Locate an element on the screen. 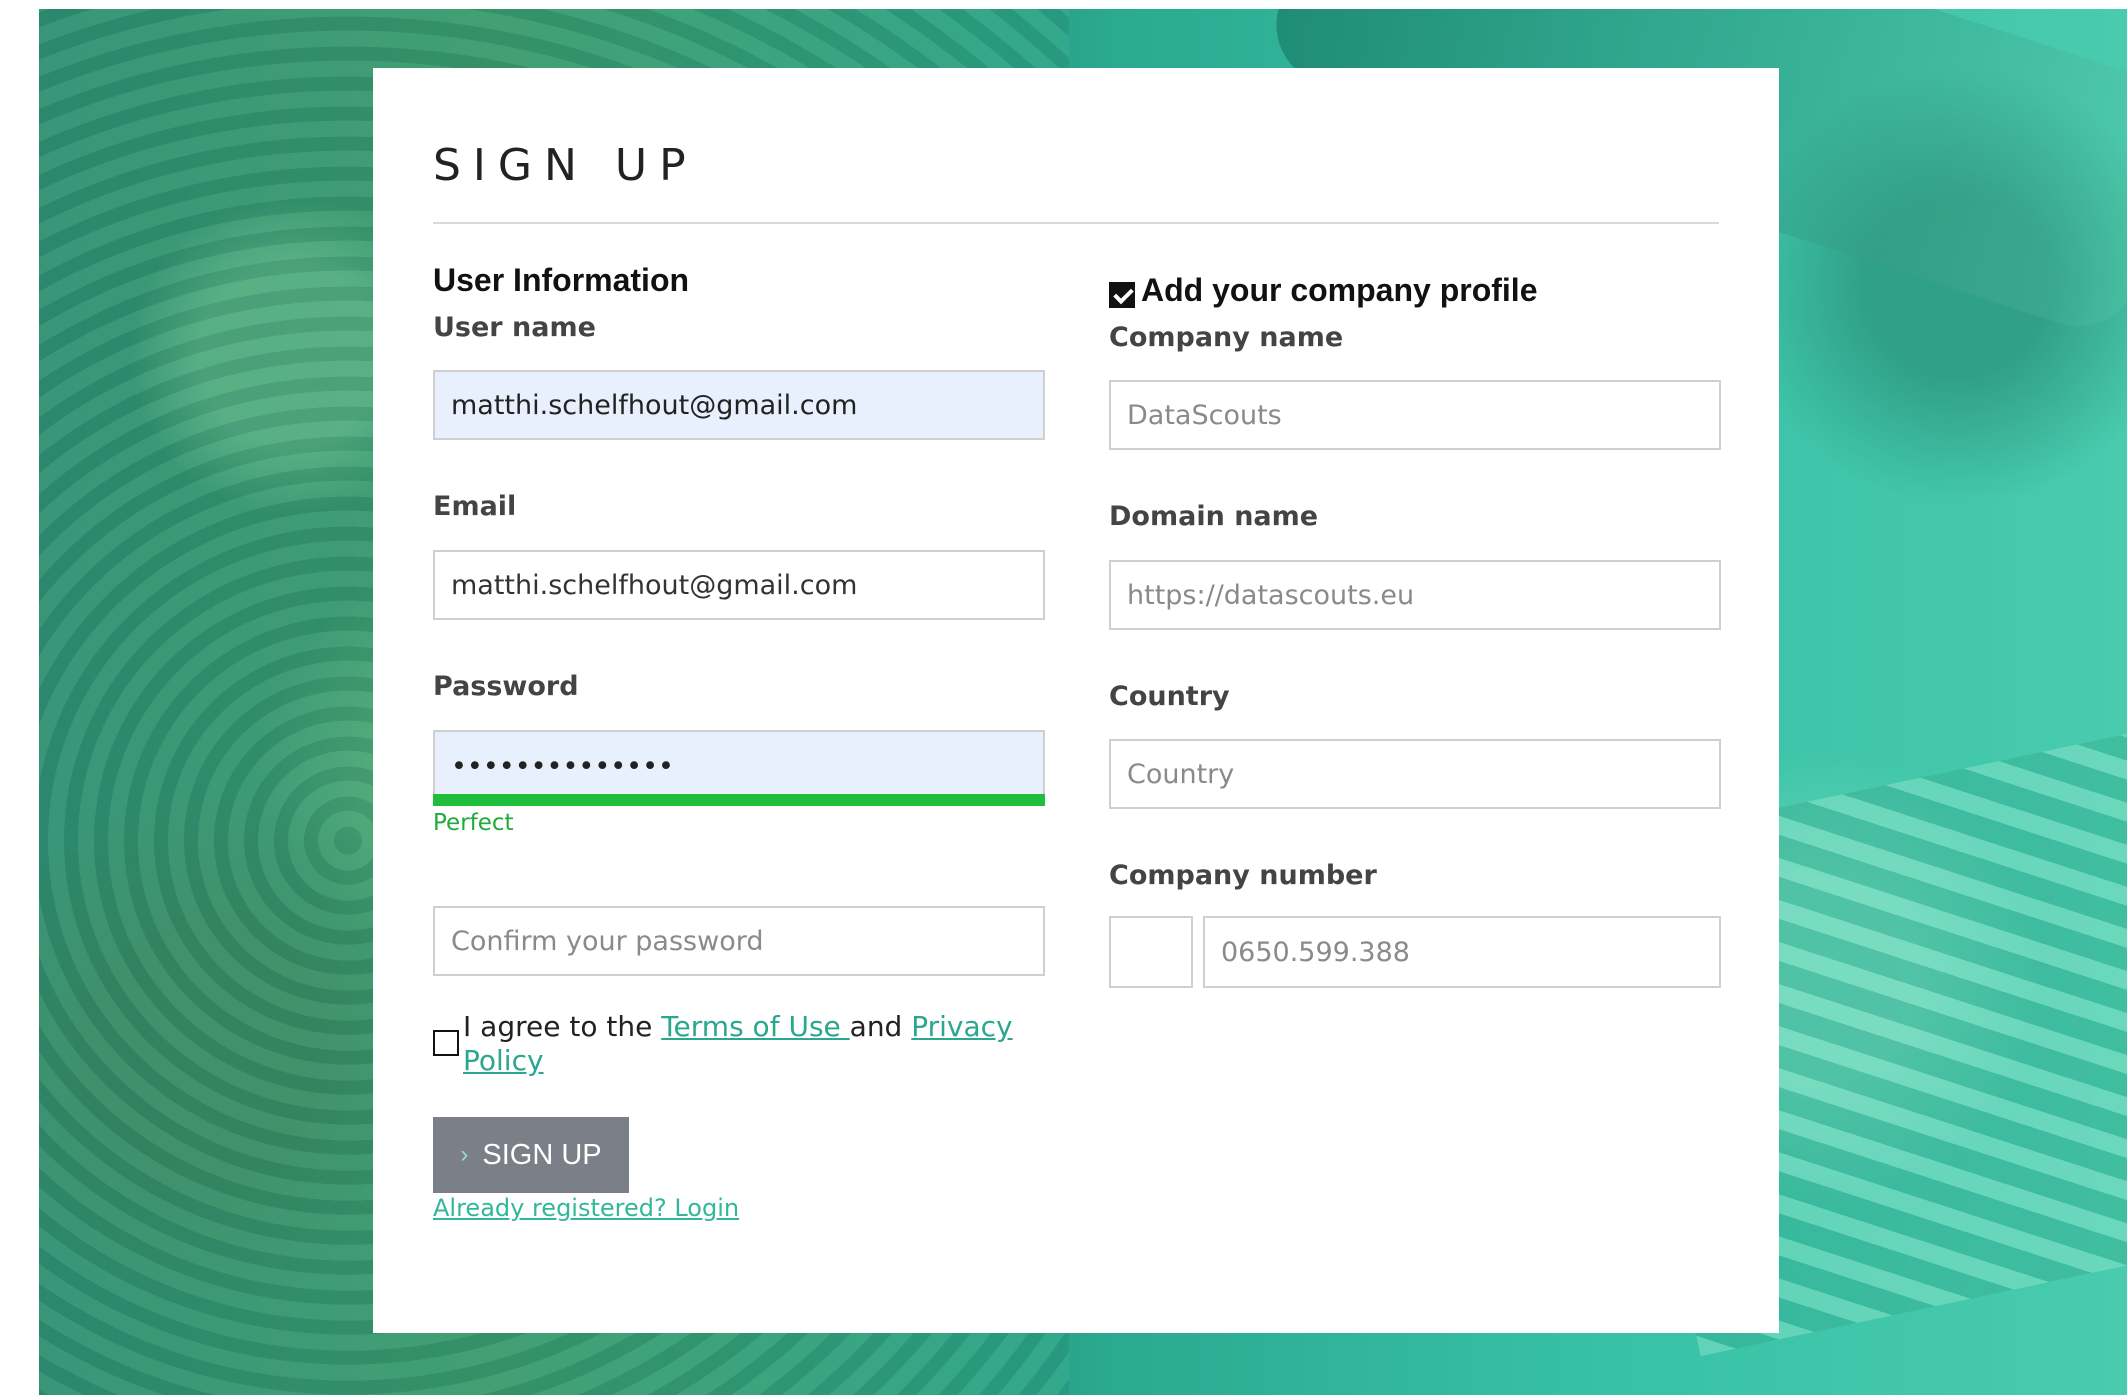 The width and height of the screenshot is (2127, 1395). terms-of-use-link: Terms of Use is located at coordinates (755, 1026).